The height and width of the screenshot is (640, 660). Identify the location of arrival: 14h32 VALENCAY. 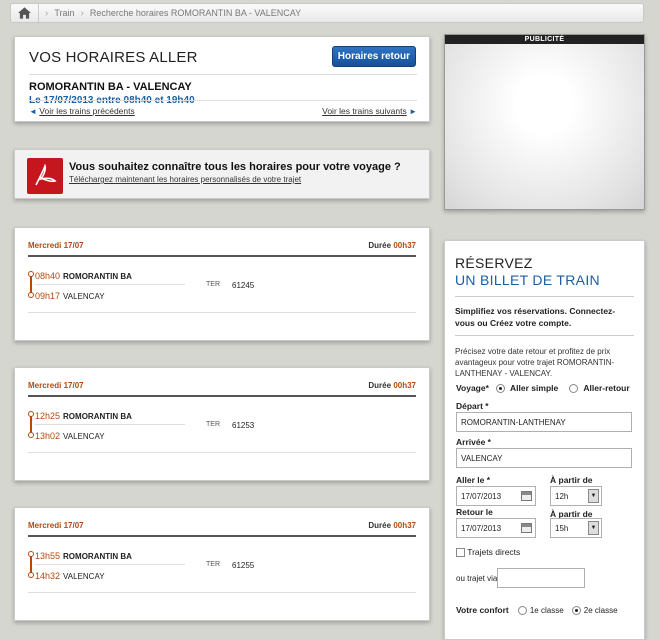
(70, 576).